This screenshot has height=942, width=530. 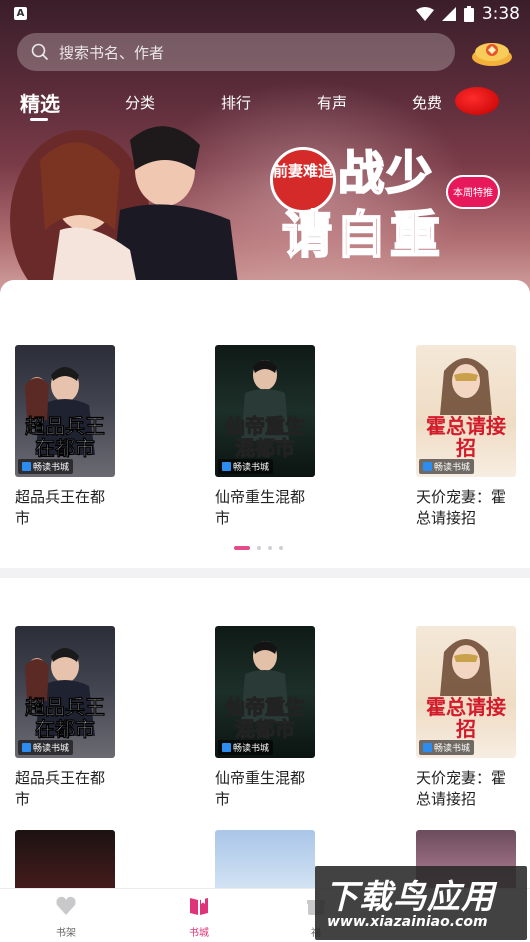 I want to click on nav-bookstore: 书城, so click(x=199, y=917).